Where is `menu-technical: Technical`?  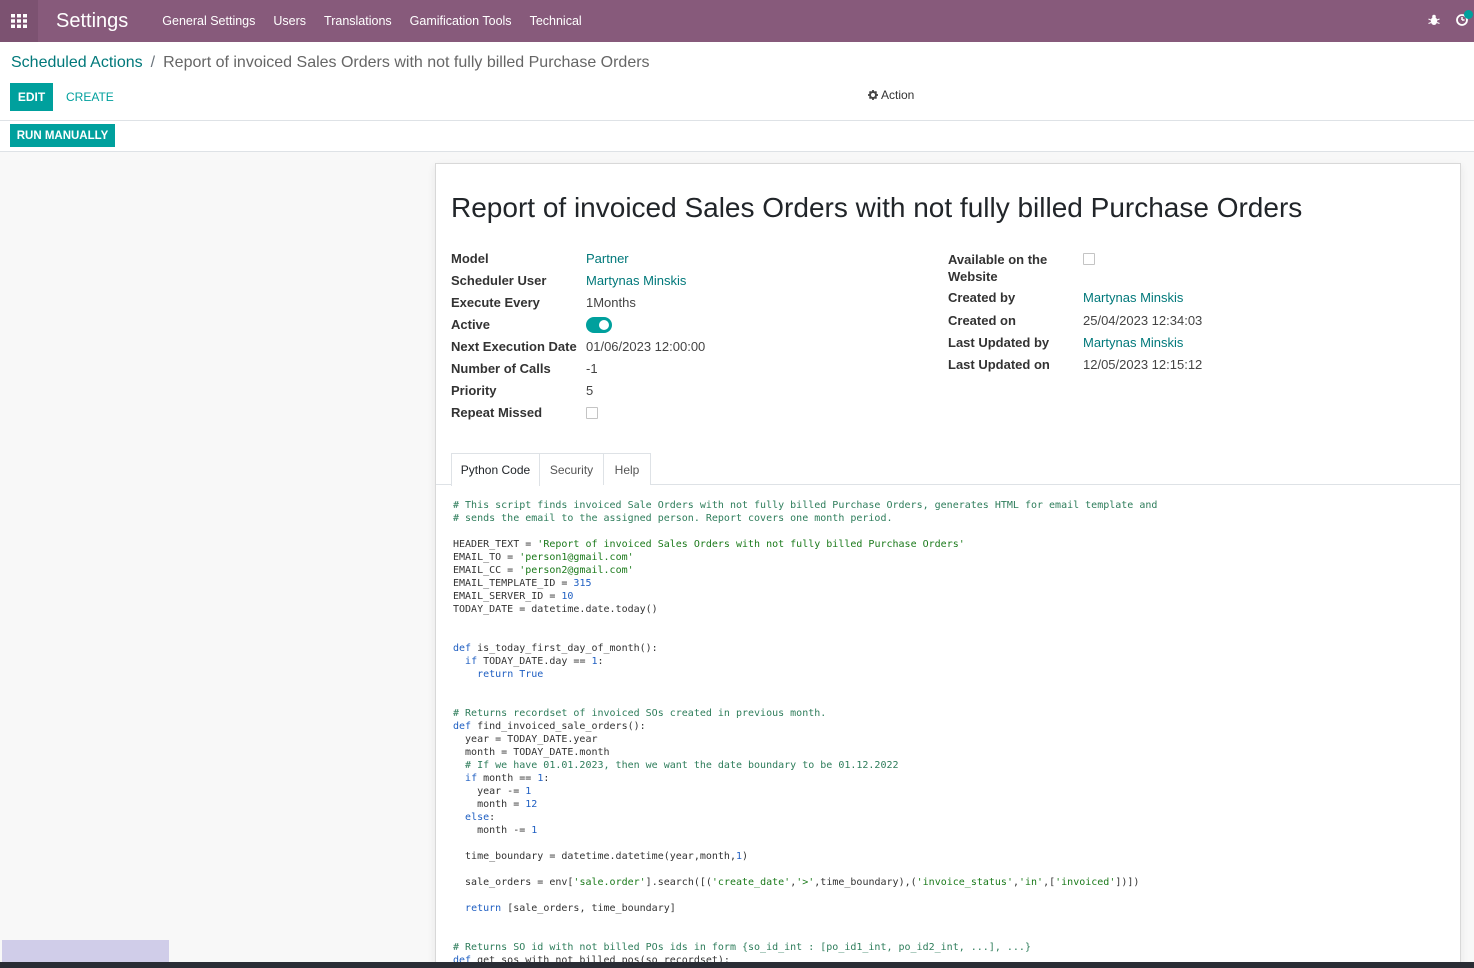 menu-technical: Technical is located at coordinates (556, 21).